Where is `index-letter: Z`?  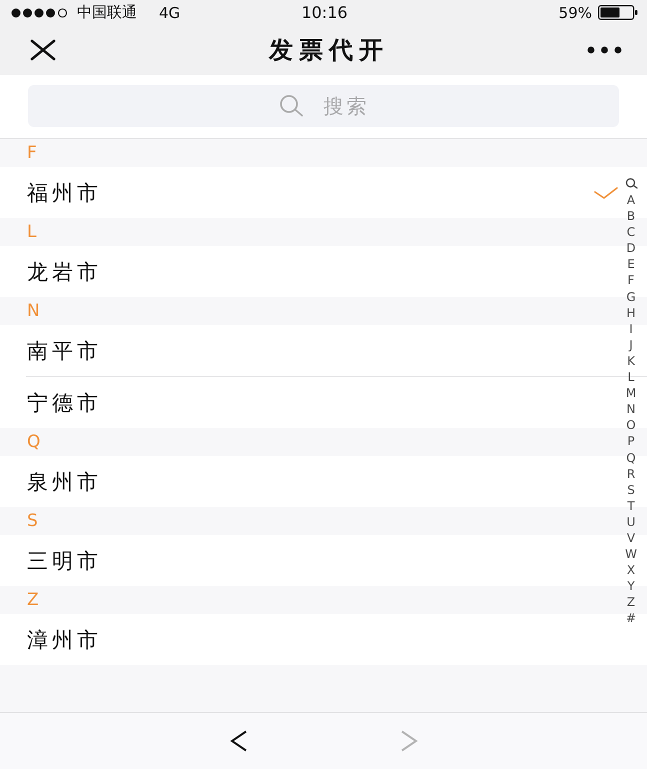
index-letter: Z is located at coordinates (631, 602).